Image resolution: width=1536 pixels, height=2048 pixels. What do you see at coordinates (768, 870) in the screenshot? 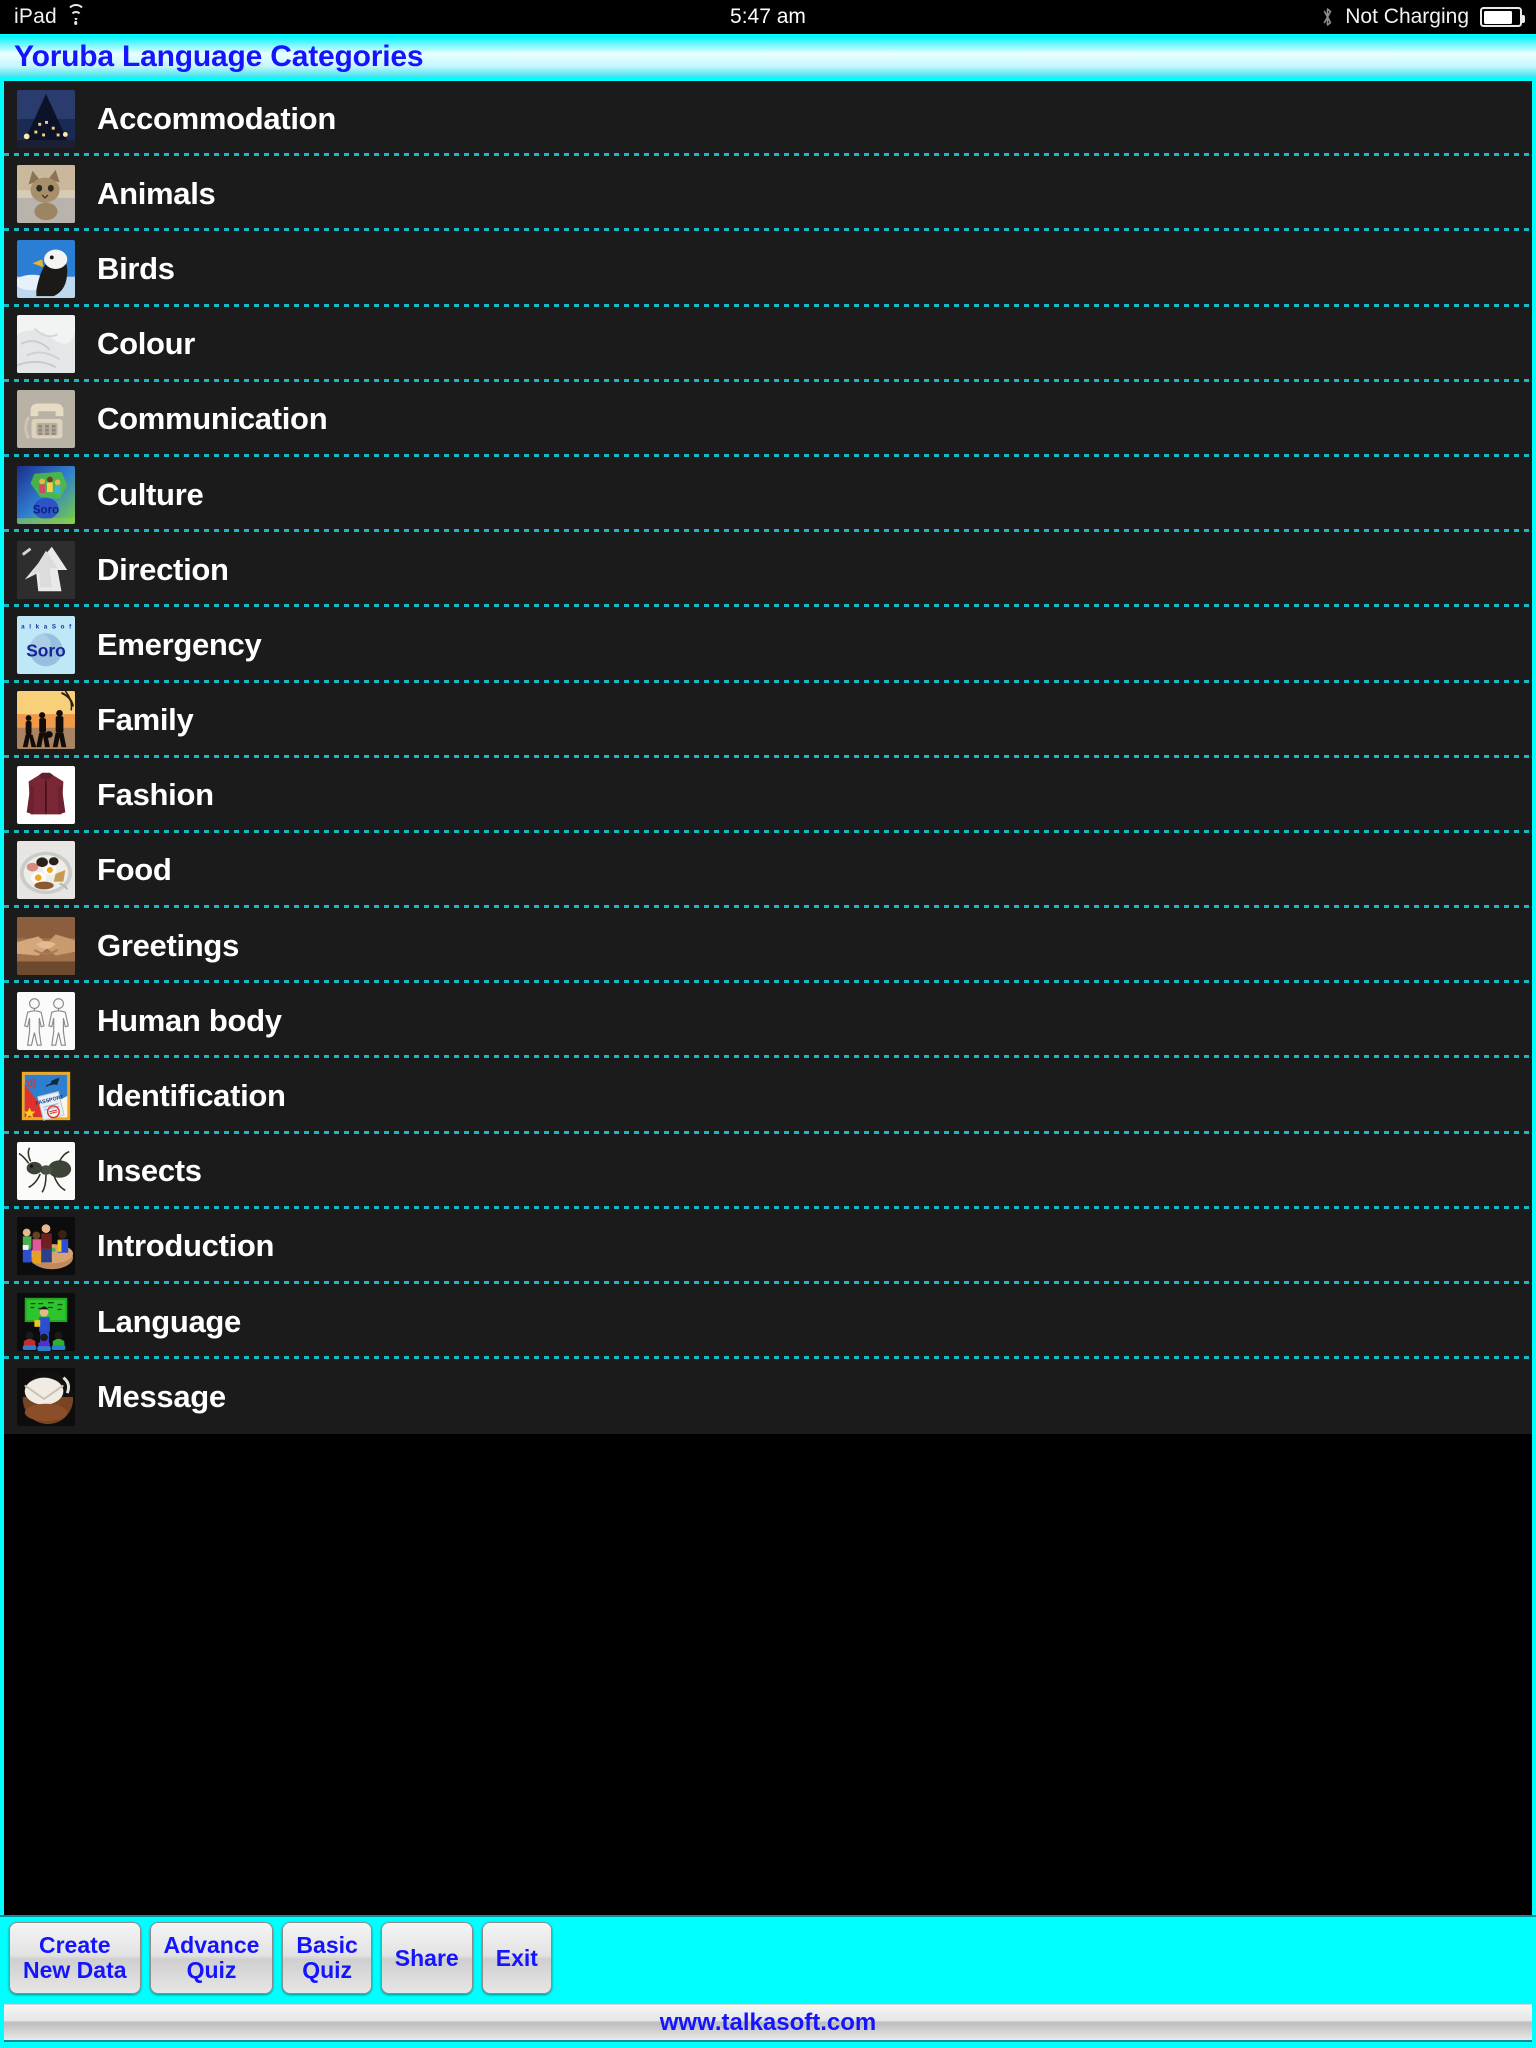
I see `category-row: Food` at bounding box center [768, 870].